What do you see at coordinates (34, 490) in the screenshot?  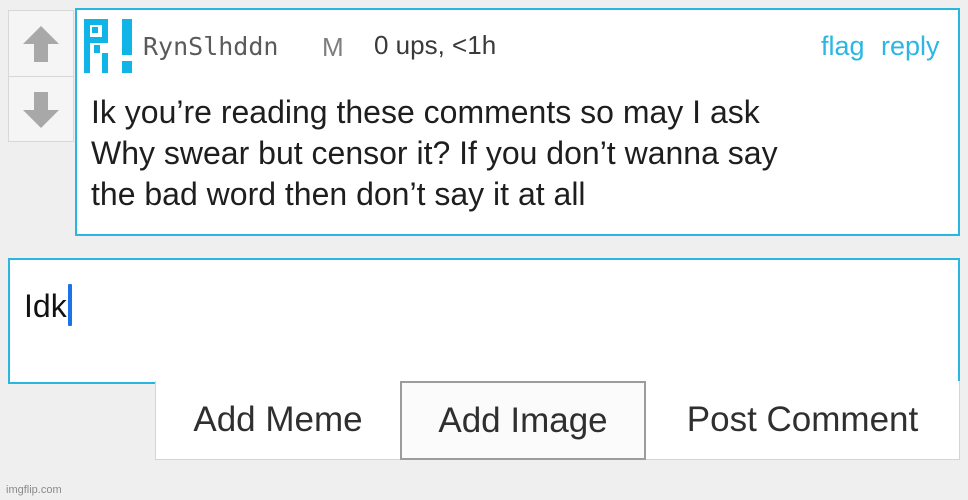 I see `watermark: imgflip.com` at bounding box center [34, 490].